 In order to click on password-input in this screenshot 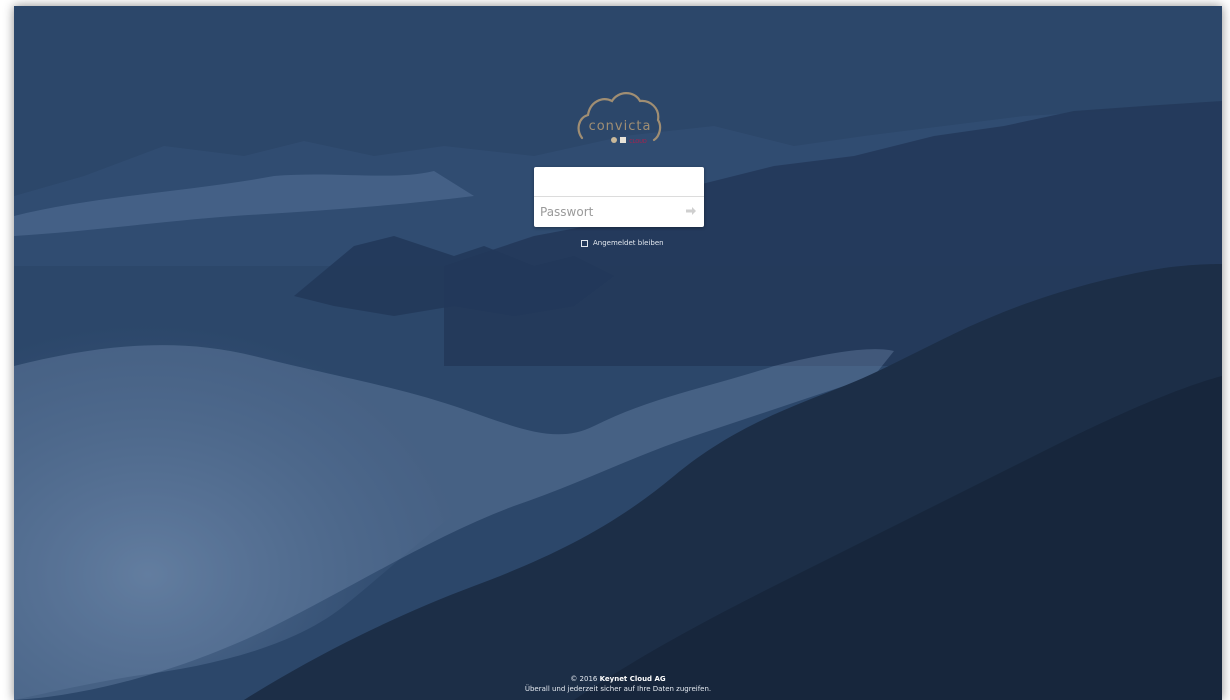, I will do `click(619, 212)`.